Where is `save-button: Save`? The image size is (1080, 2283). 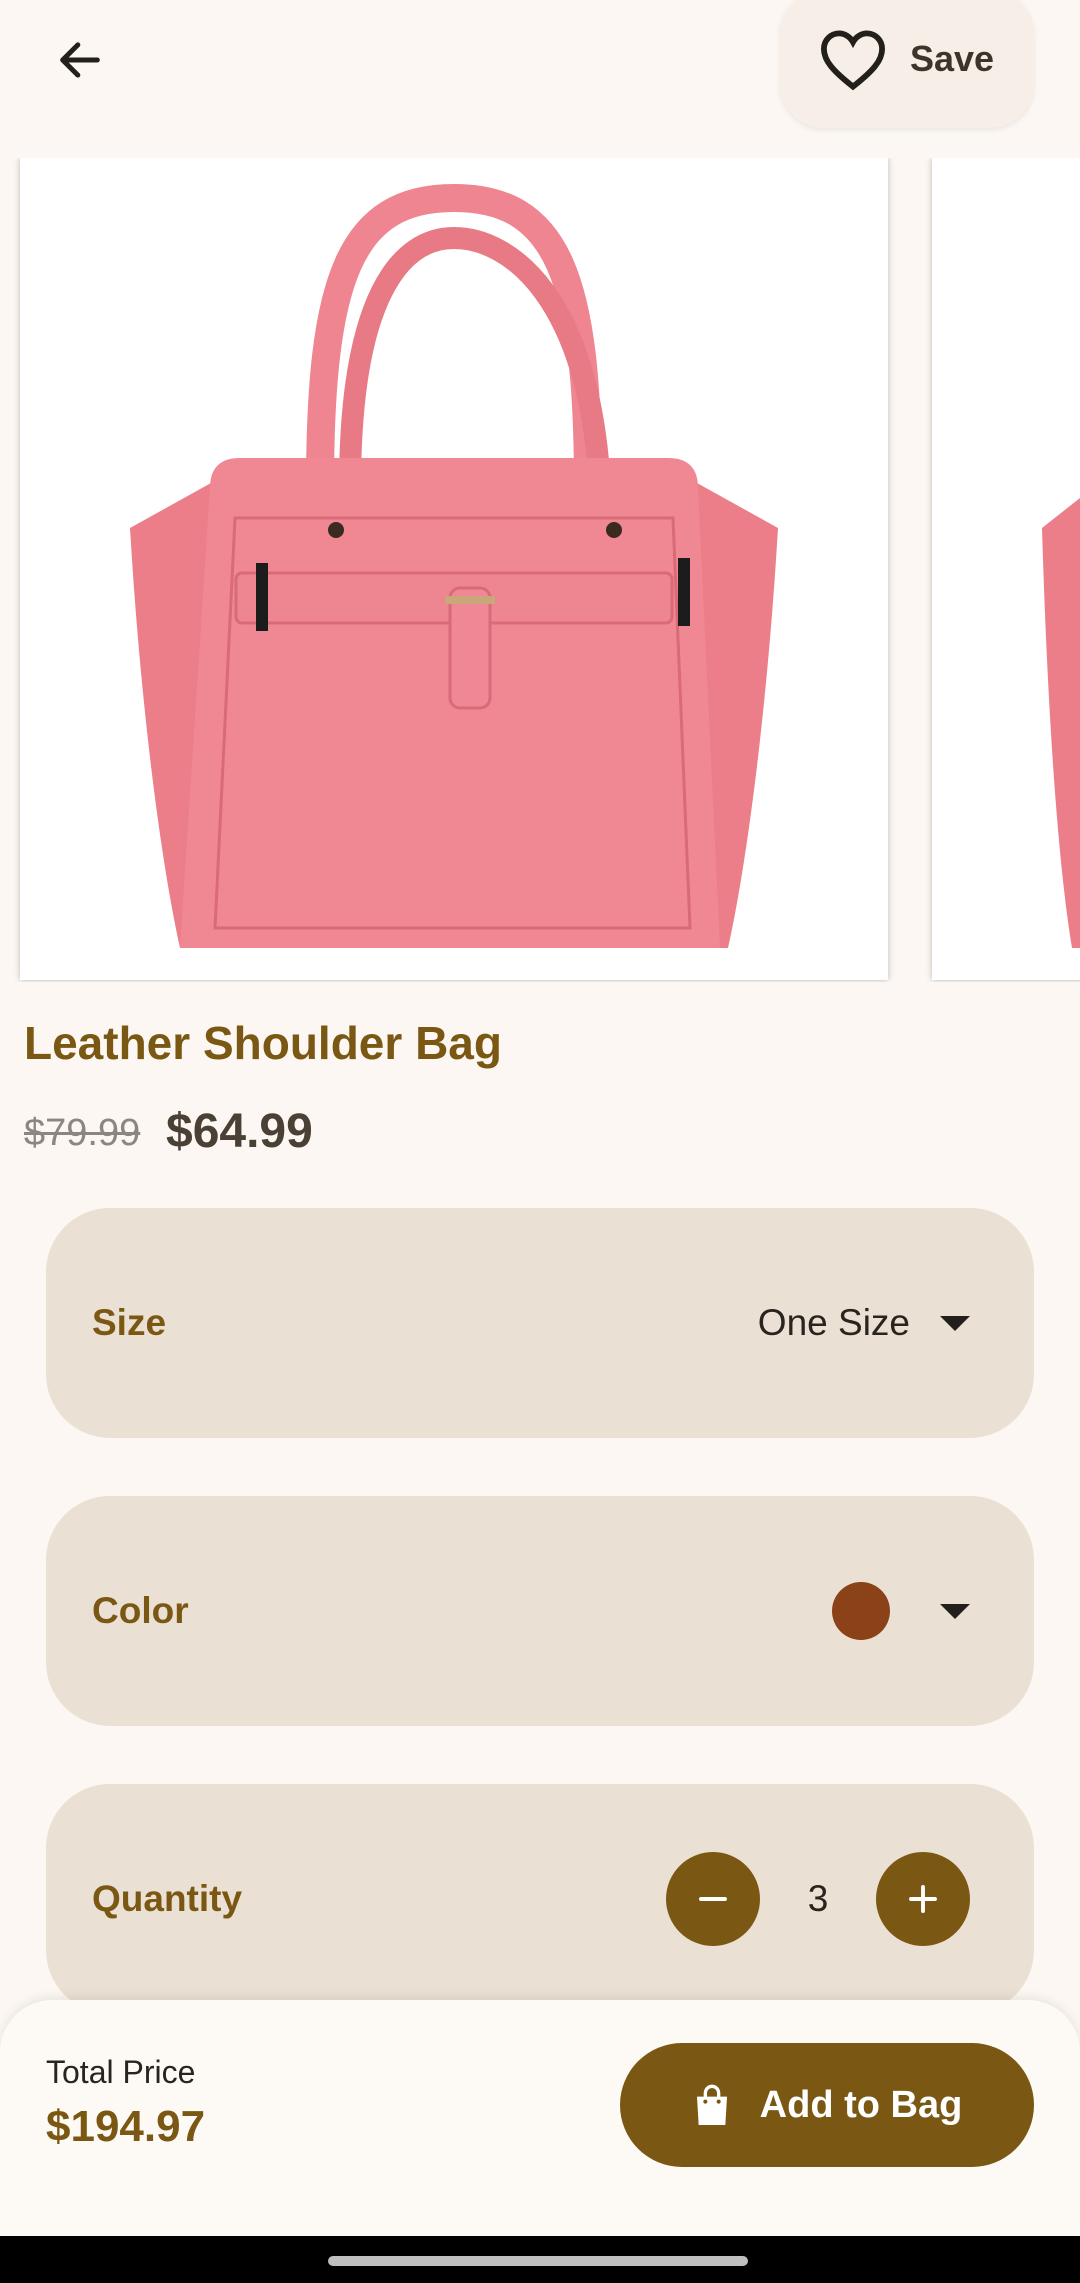 save-button: Save is located at coordinates (907, 64).